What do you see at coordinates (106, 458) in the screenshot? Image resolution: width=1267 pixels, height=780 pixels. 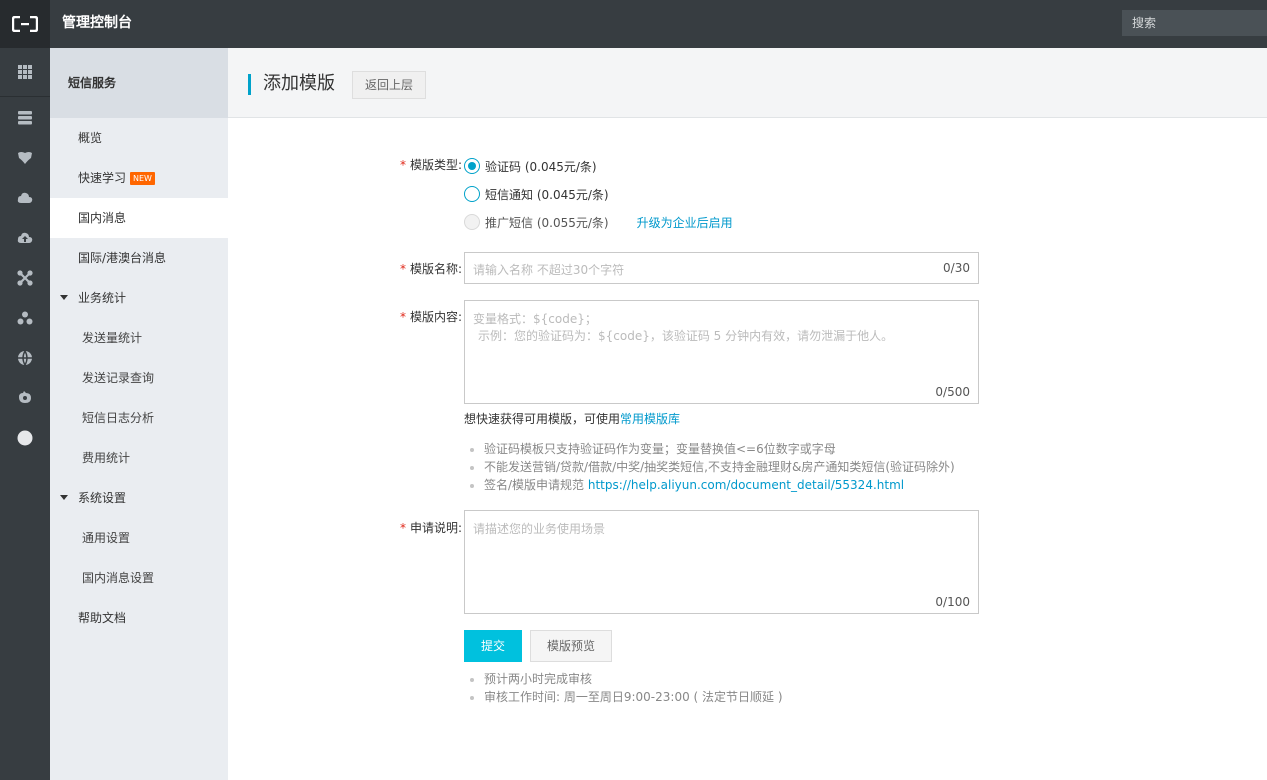 I see `sidebar-item-label: 费用统计` at bounding box center [106, 458].